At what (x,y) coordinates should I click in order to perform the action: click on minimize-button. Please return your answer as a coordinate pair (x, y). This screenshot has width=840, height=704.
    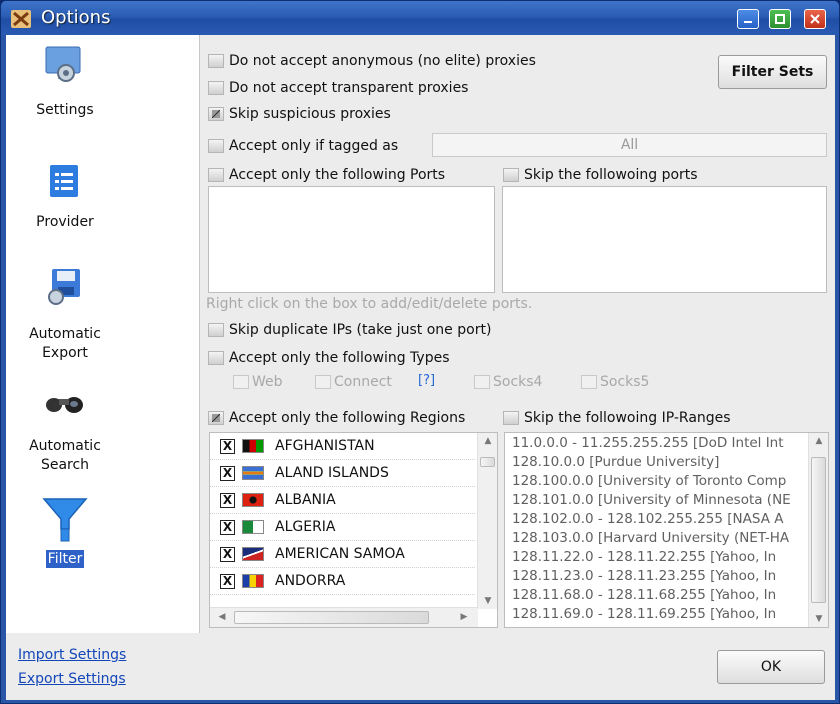
    Looking at the image, I should click on (748, 19).